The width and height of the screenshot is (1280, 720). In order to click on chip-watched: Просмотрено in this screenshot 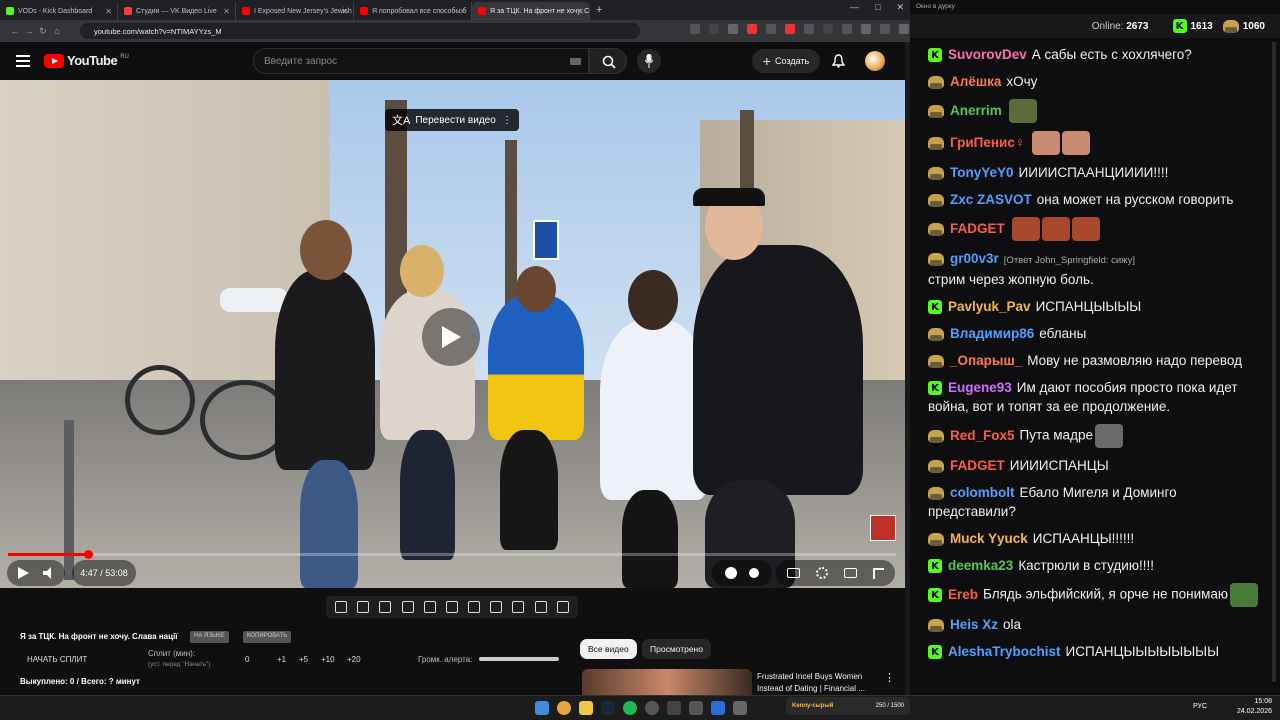, I will do `click(676, 649)`.